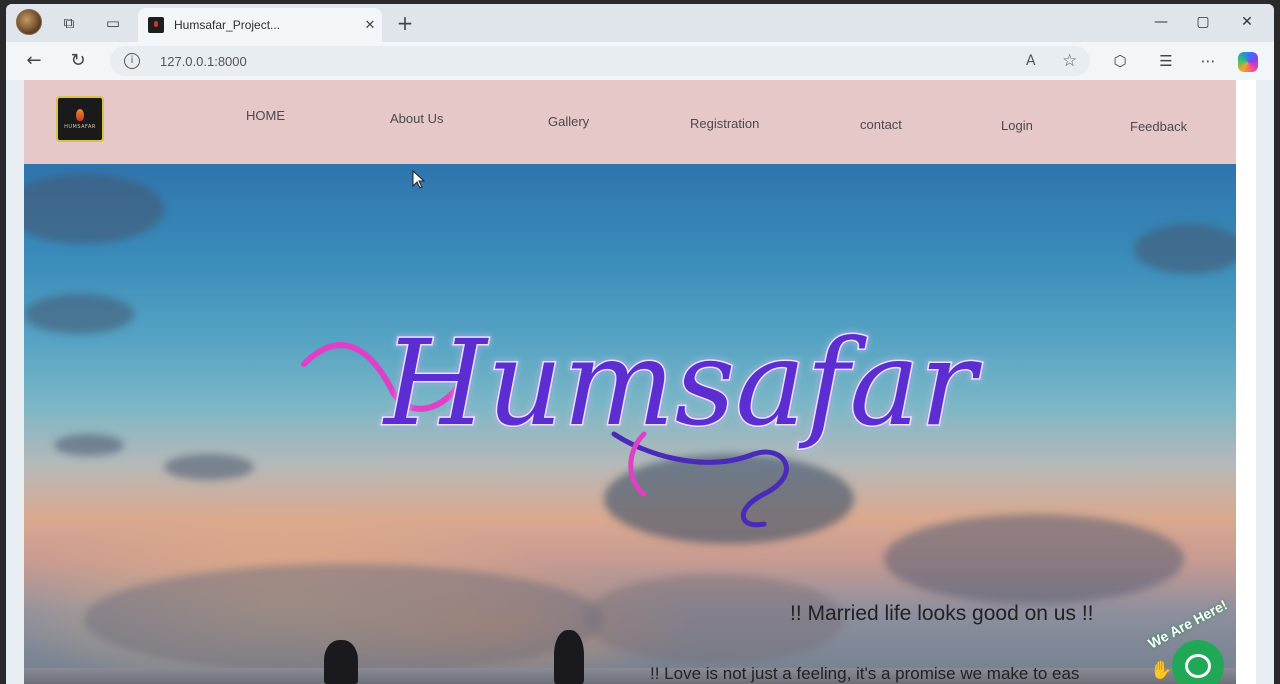  I want to click on minimize-button: —, so click(1161, 22).